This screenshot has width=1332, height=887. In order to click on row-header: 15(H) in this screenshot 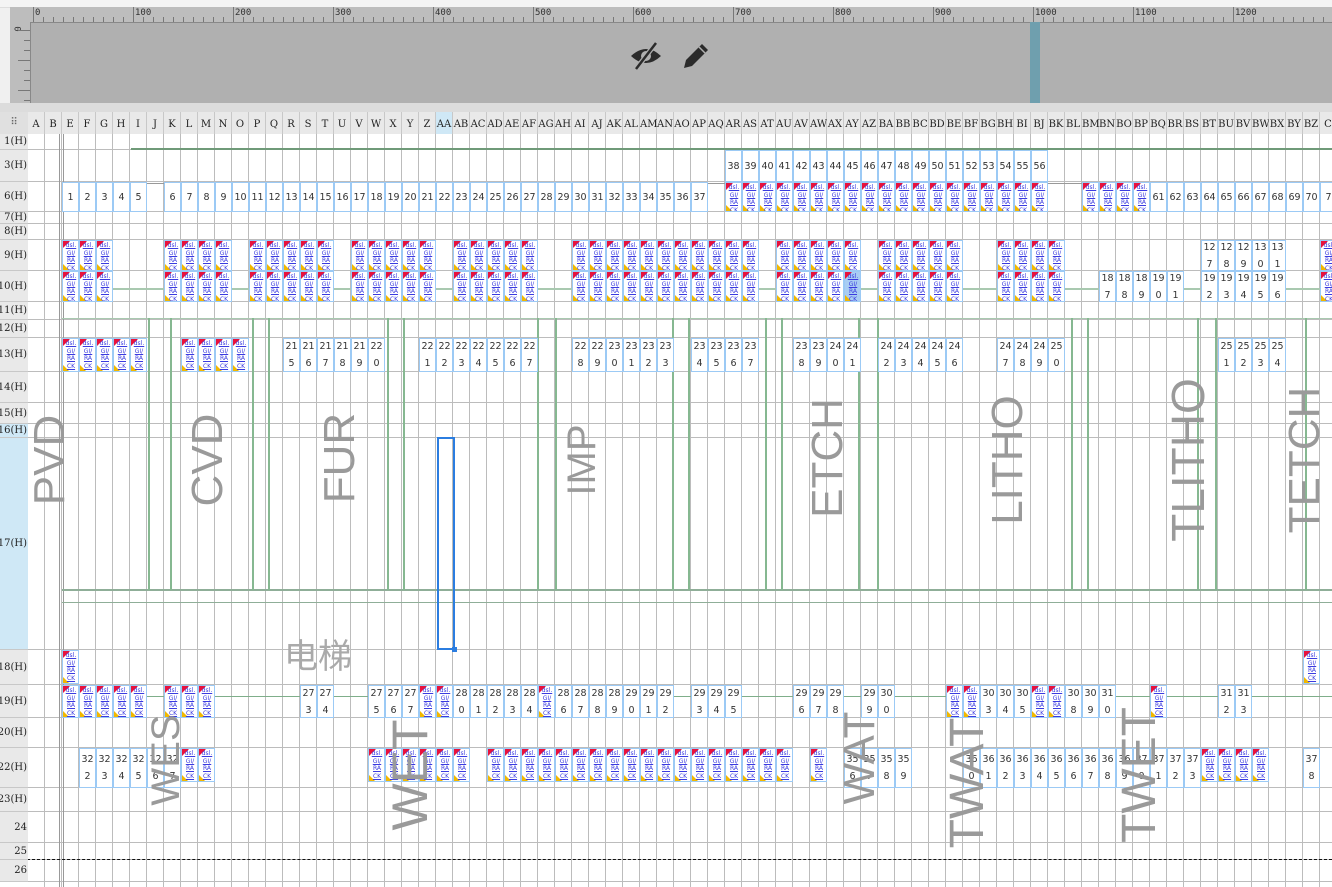, I will do `click(14, 413)`.